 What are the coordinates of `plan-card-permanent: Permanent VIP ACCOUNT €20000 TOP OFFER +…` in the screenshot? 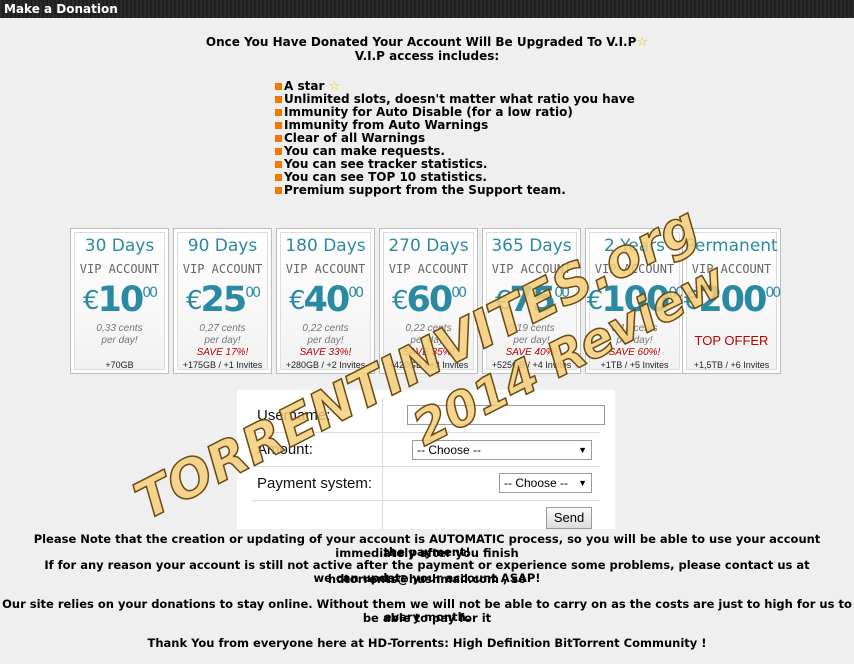 It's located at (731, 301).